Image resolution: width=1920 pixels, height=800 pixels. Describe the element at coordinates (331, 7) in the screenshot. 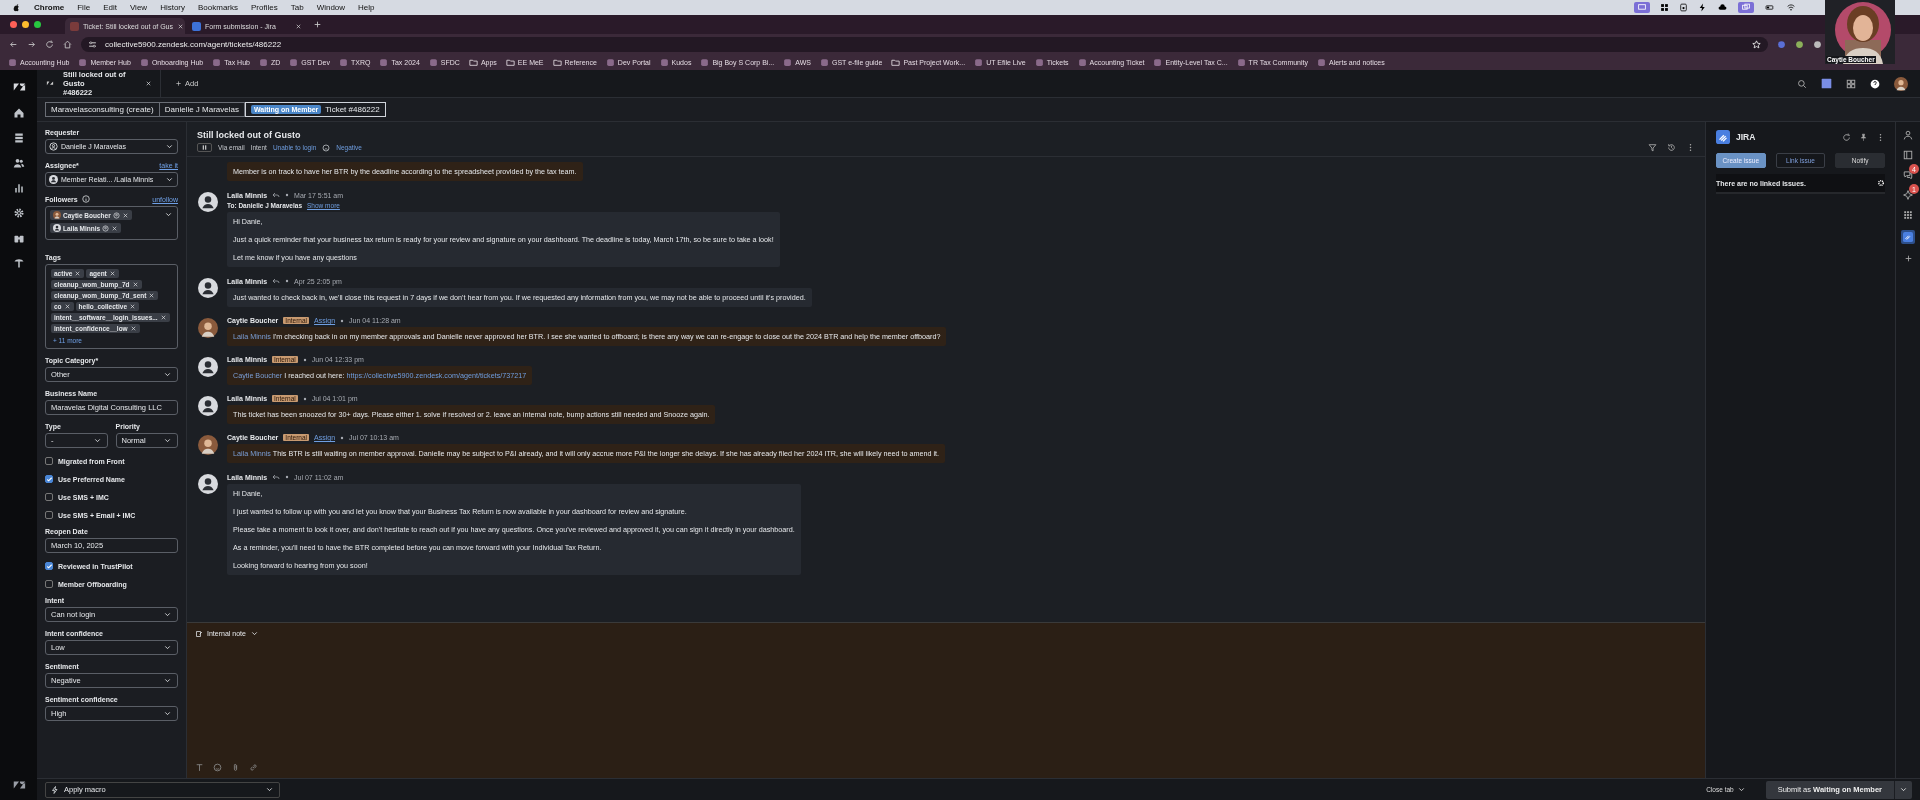

I see `menu-item: Window` at that location.